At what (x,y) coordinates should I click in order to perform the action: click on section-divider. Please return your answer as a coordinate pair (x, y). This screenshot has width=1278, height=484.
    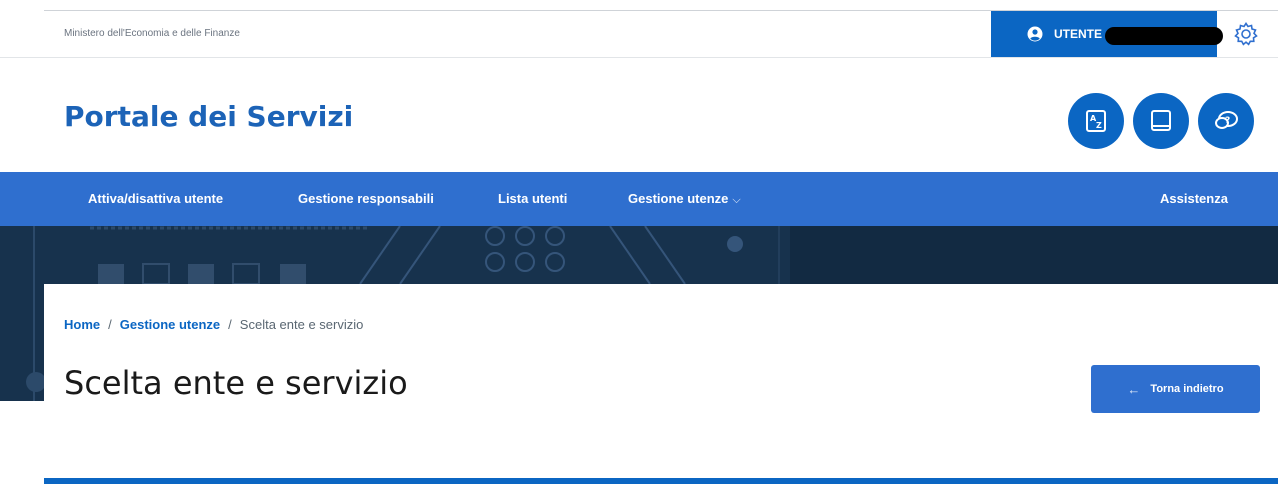
    Looking at the image, I should click on (661, 481).